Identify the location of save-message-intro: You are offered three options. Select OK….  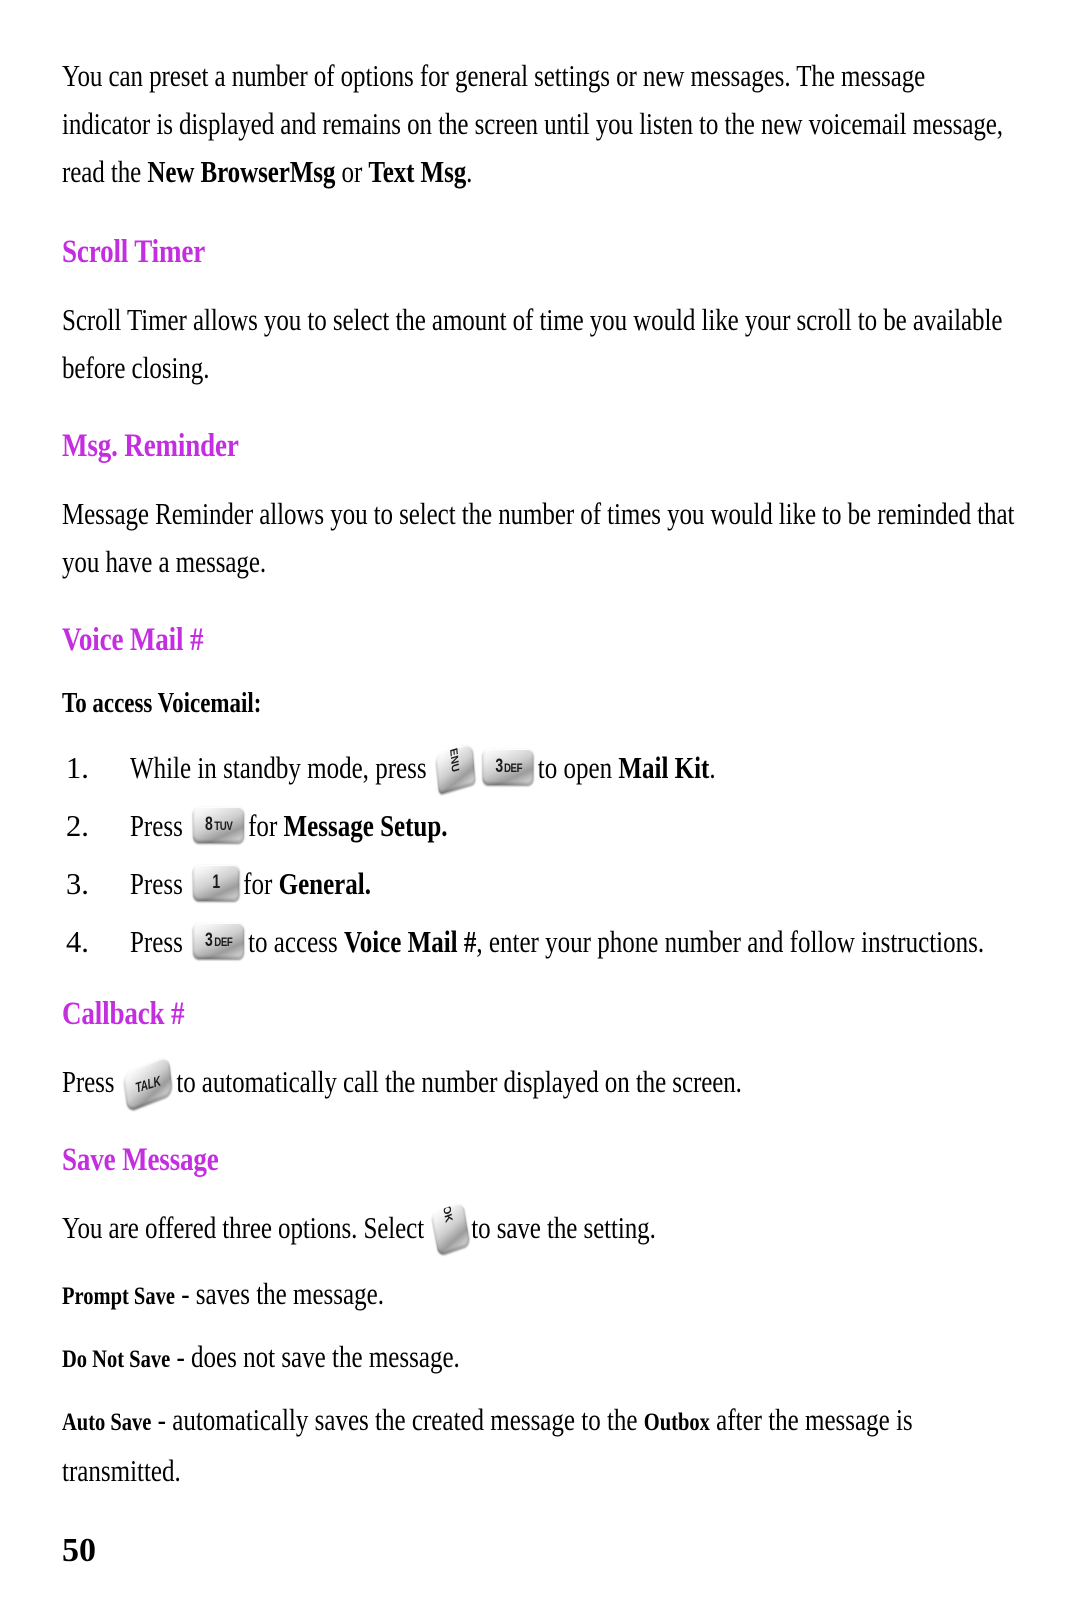
(540, 1229).